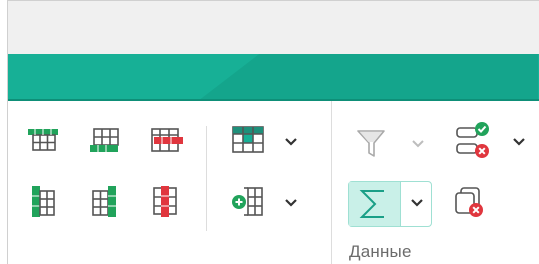  Describe the element at coordinates (43, 140) in the screenshot. I see `insert-row-above-icon` at that location.